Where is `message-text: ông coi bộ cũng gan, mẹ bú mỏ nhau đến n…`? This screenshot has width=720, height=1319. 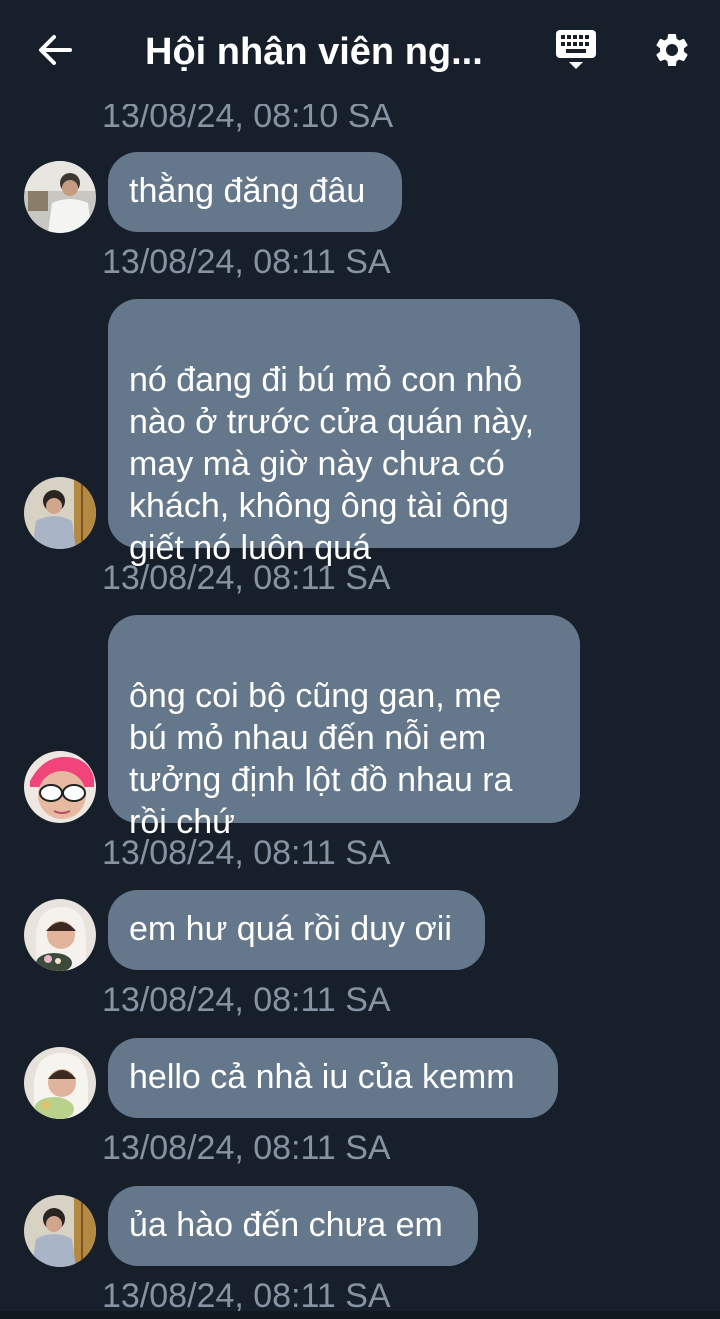 message-text: ông coi bộ cũng gan, mẹ bú mỏ nhau đến n… is located at coordinates (321, 759).